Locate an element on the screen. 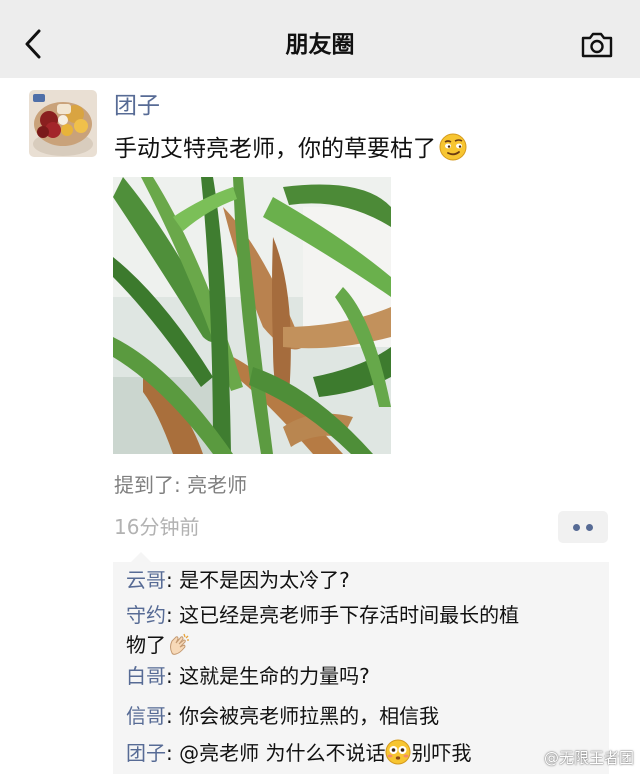 The image size is (640, 774). comment-item: 团子: @亮老师 为什么不说话 别吓我 is located at coordinates (361, 755).